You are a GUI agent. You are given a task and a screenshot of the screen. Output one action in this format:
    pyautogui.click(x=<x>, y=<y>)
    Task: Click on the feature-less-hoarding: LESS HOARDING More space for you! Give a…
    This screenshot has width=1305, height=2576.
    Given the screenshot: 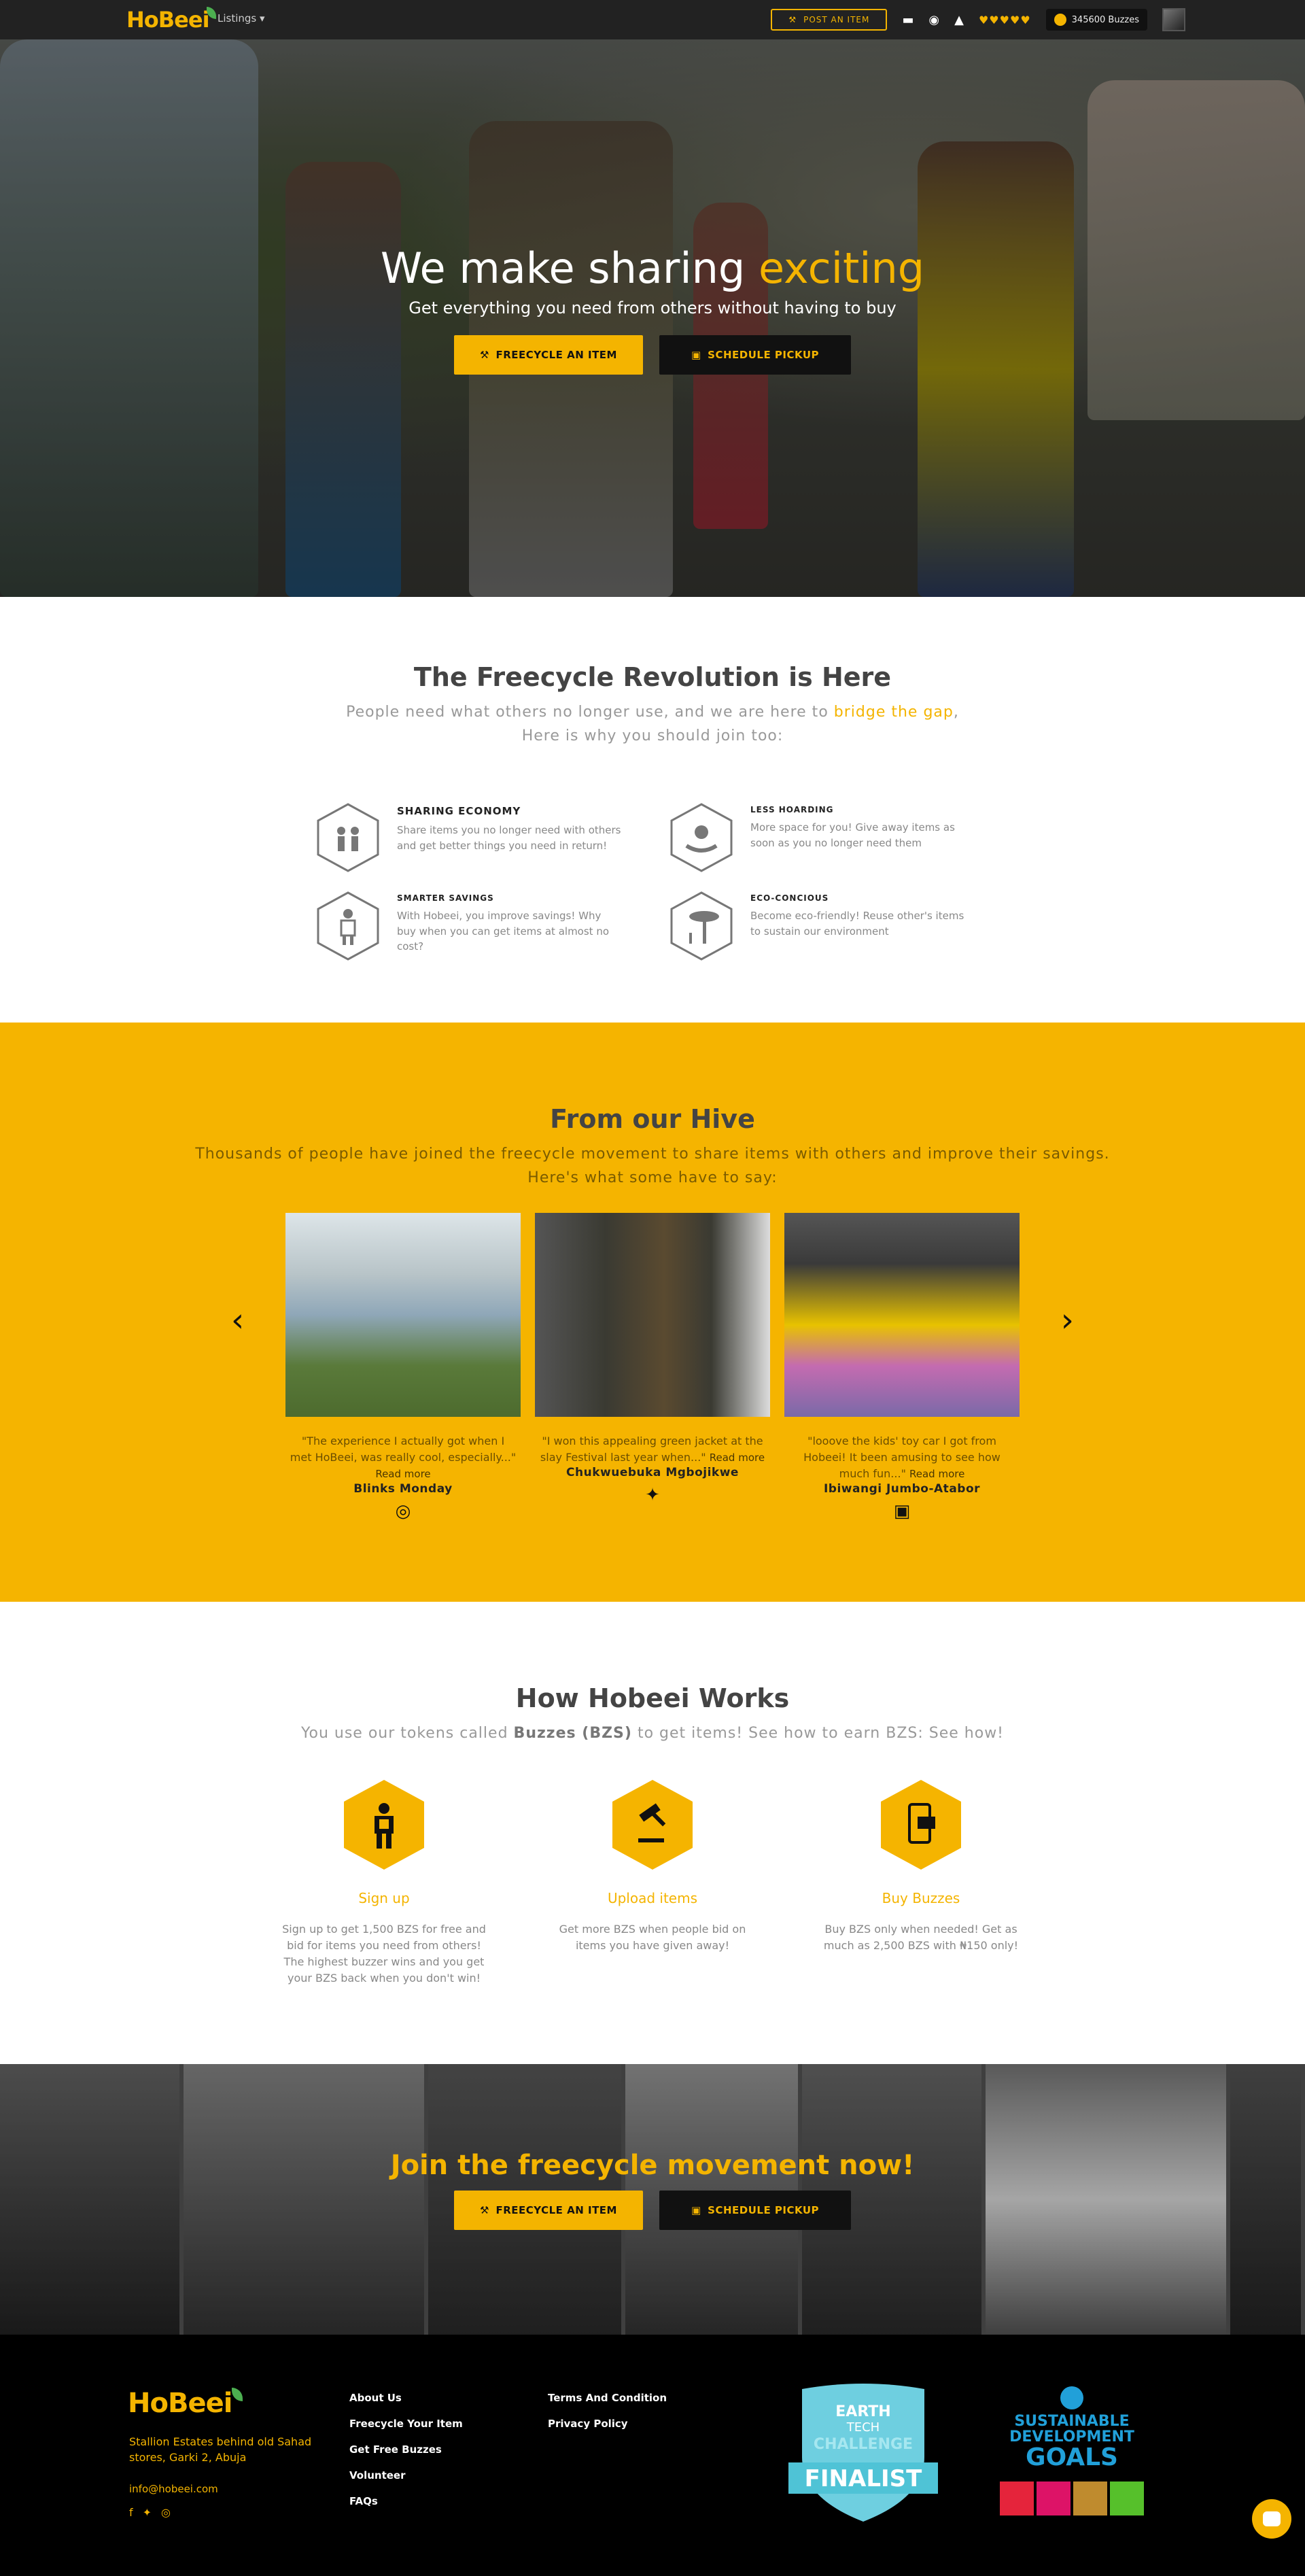 What is the action you would take?
    pyautogui.click(x=832, y=837)
    